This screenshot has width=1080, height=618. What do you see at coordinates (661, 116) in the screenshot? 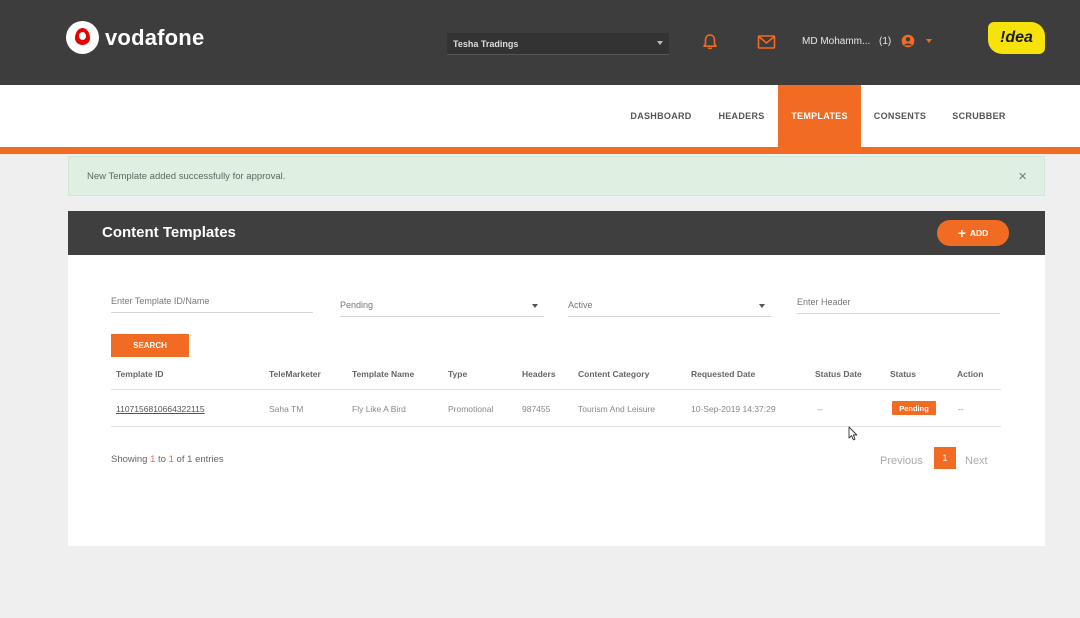
I see `nav-dashboard: DASHBOARD` at bounding box center [661, 116].